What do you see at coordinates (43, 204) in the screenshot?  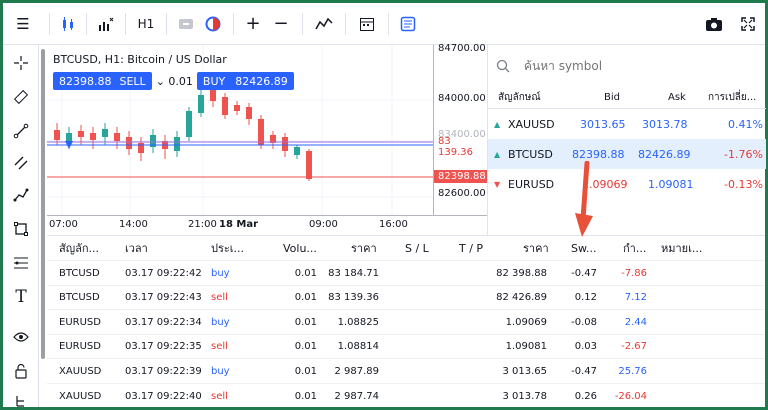 I see `left-scrollbar` at bounding box center [43, 204].